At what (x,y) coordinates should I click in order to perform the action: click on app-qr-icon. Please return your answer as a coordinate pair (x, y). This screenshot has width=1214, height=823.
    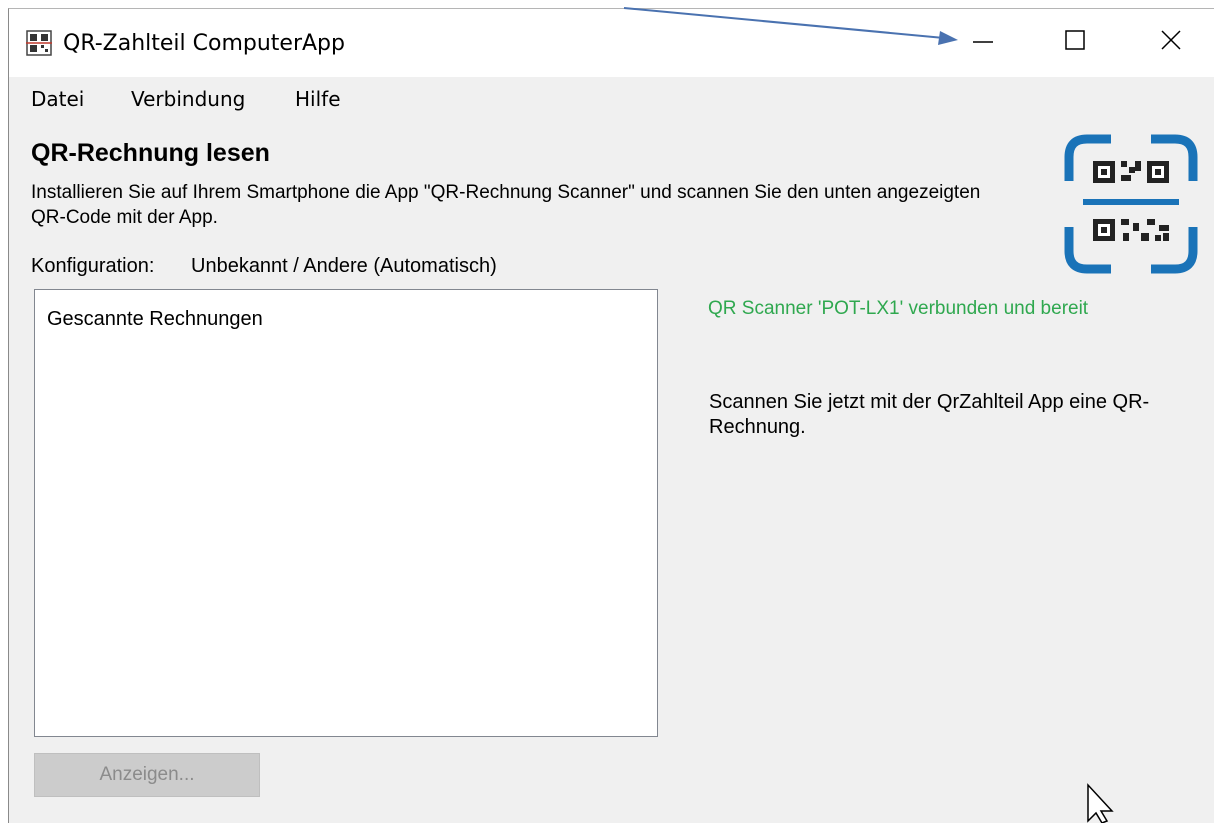
    Looking at the image, I should click on (39, 43).